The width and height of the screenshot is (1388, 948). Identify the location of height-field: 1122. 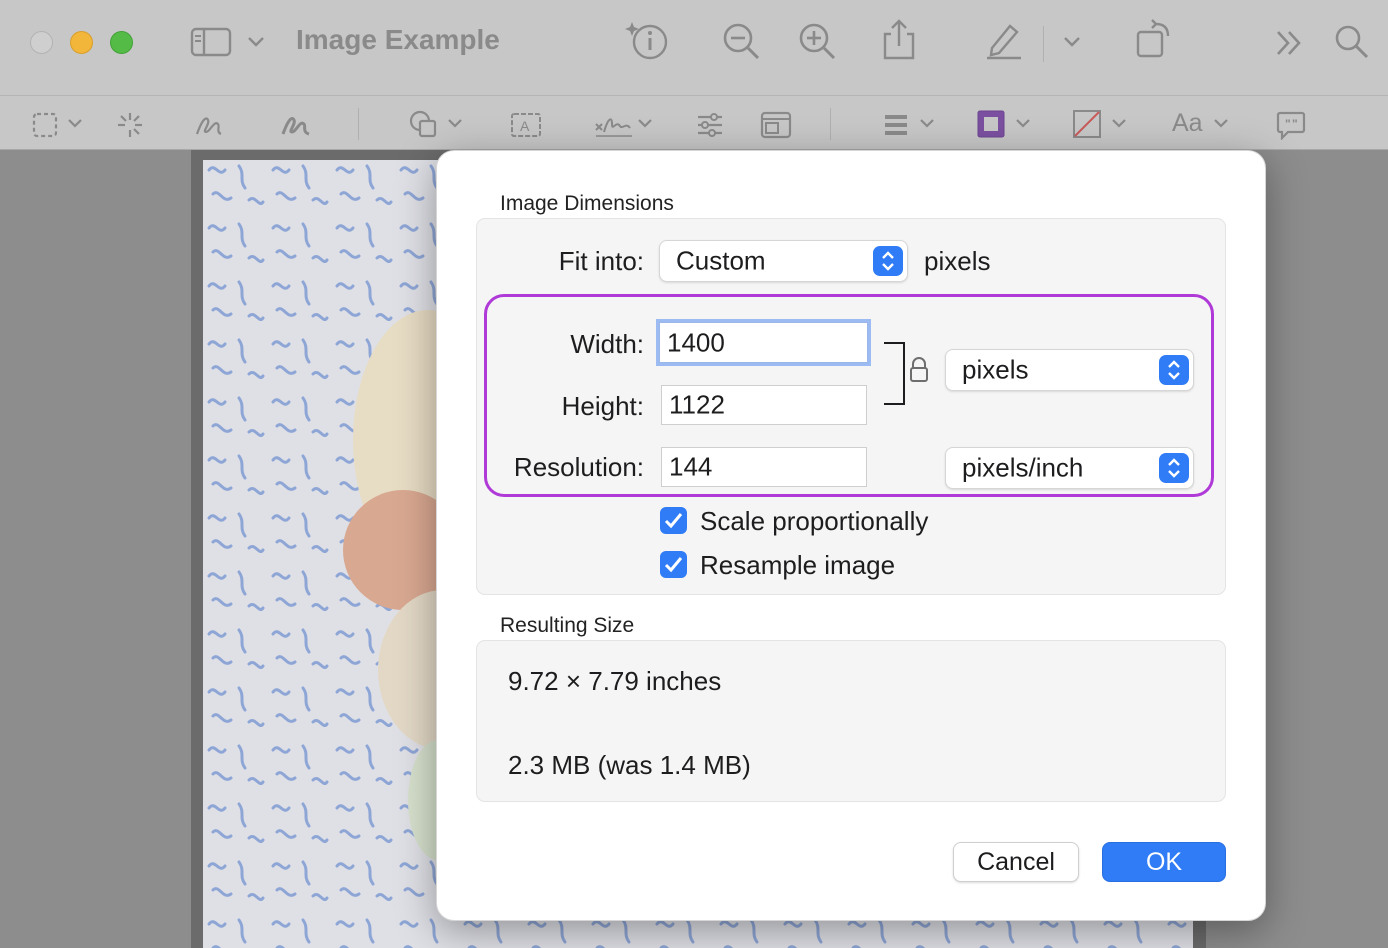
(764, 405).